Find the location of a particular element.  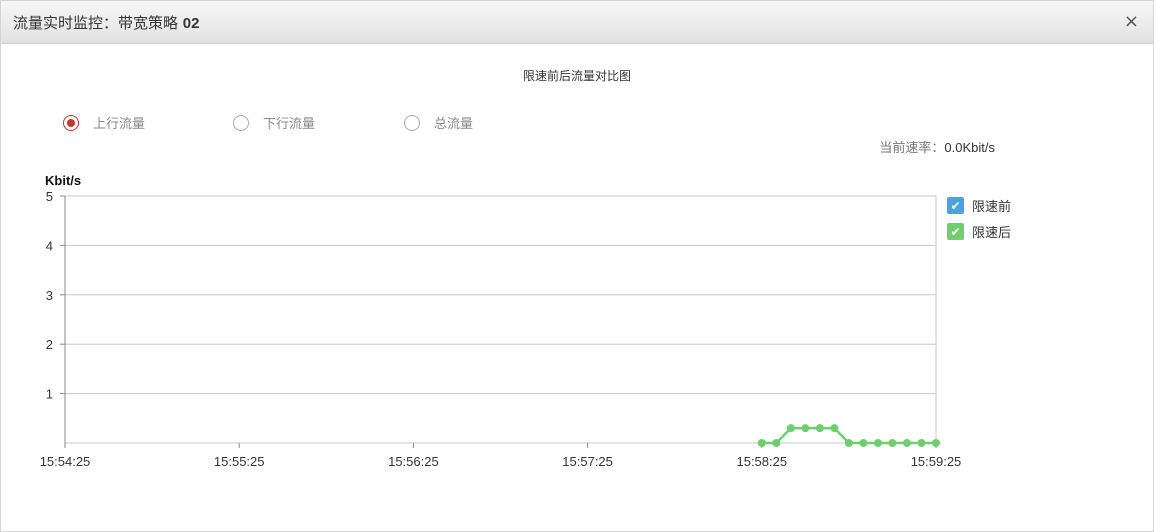

radio-total-circle is located at coordinates (412, 122).